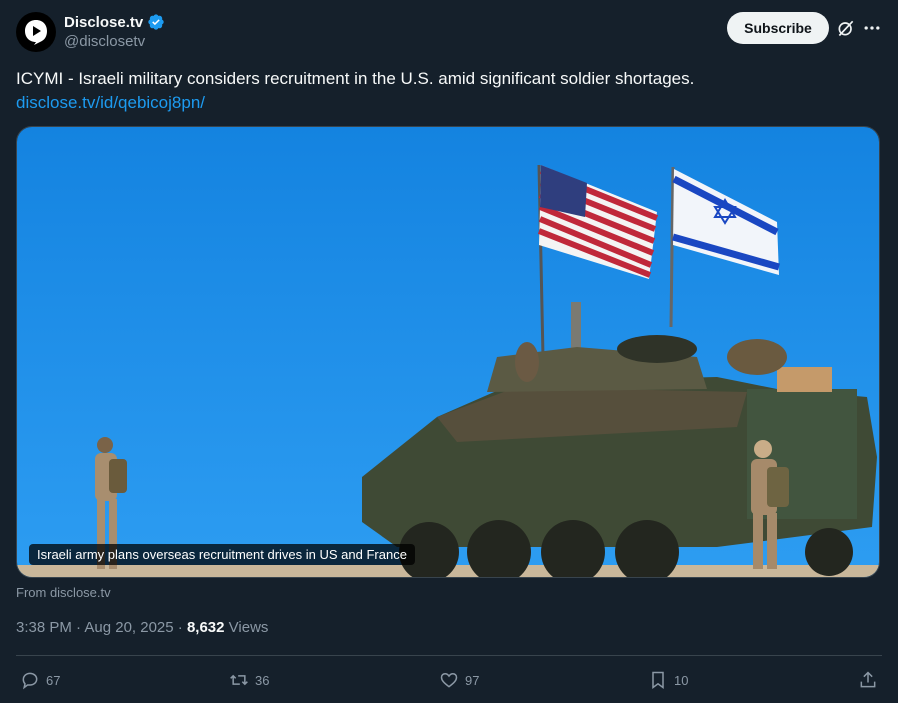 The width and height of the screenshot is (898, 703). I want to click on views-label: Views, so click(248, 627).